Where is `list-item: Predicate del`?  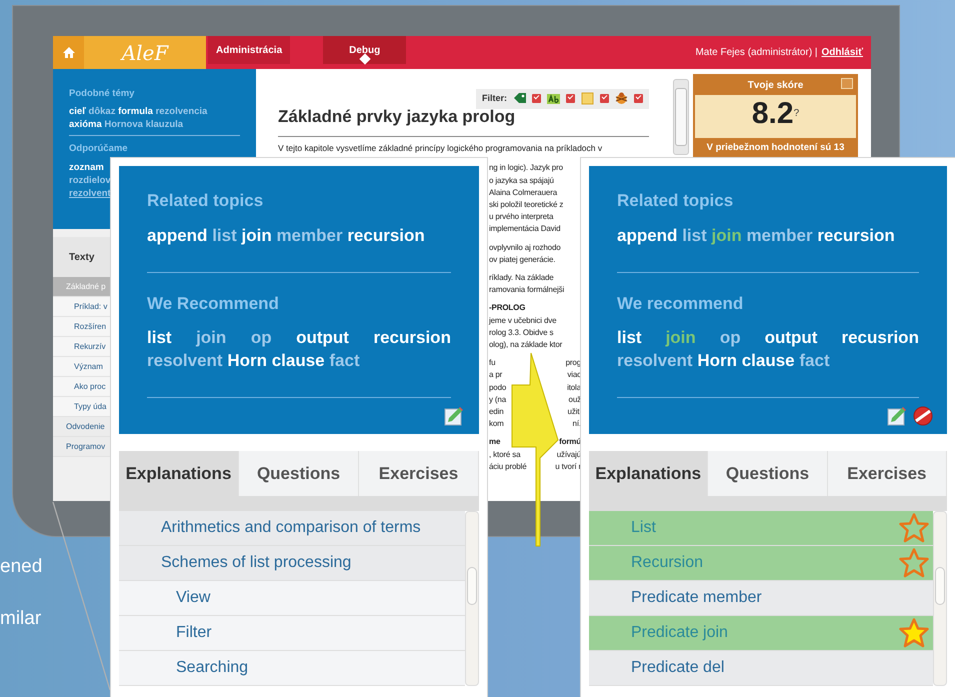
list-item: Predicate del is located at coordinates (761, 668).